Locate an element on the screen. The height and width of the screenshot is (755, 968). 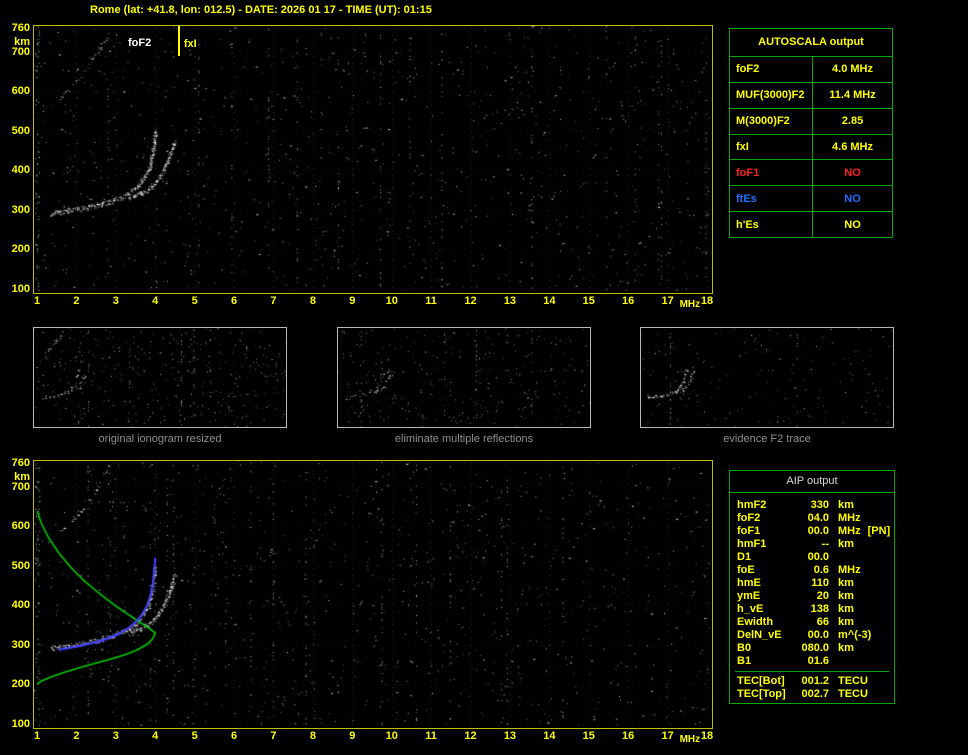
aip-row: h_vE 138 km is located at coordinates (812, 609).